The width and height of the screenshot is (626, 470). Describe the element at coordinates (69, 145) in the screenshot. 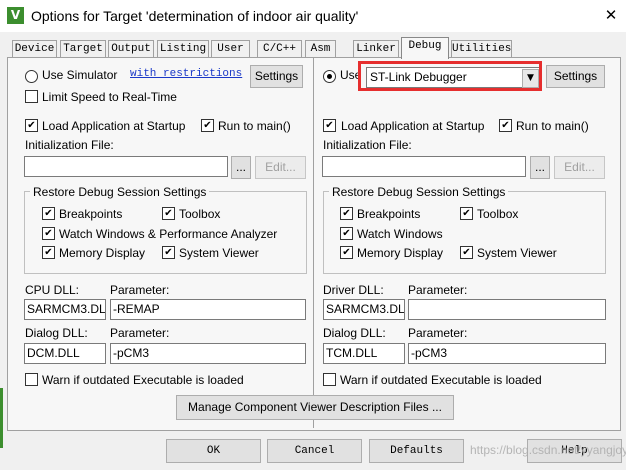

I see `left-init-file-label: Initialization File:` at that location.